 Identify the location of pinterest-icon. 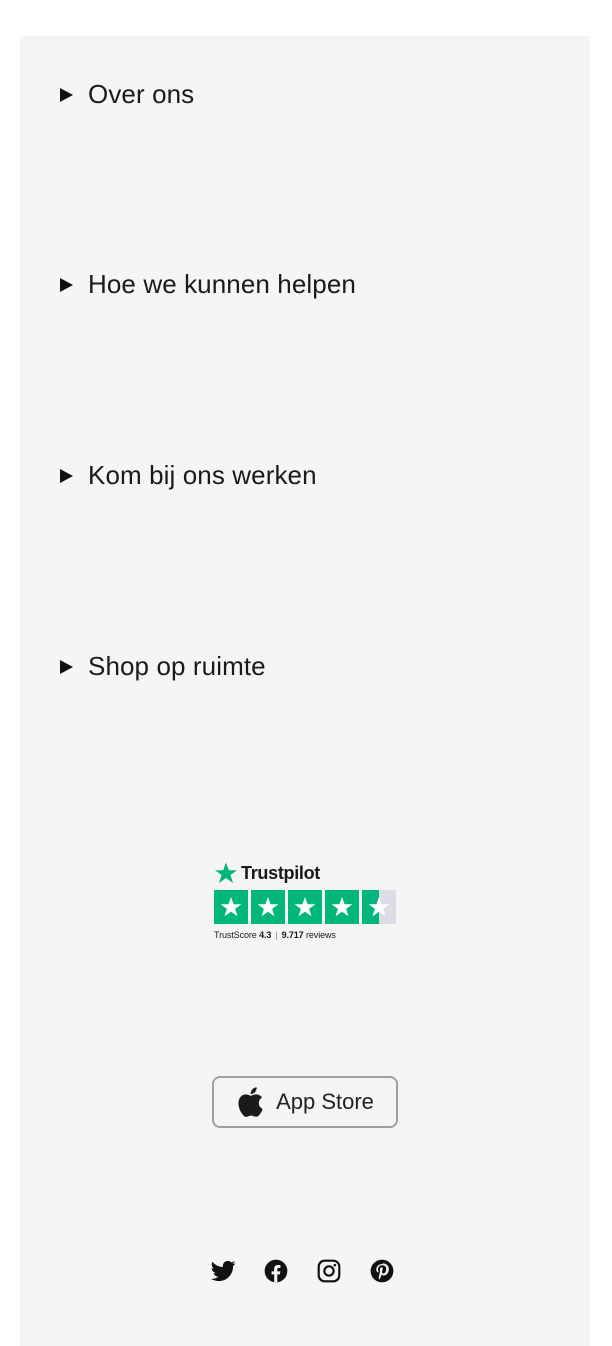
(382, 1271).